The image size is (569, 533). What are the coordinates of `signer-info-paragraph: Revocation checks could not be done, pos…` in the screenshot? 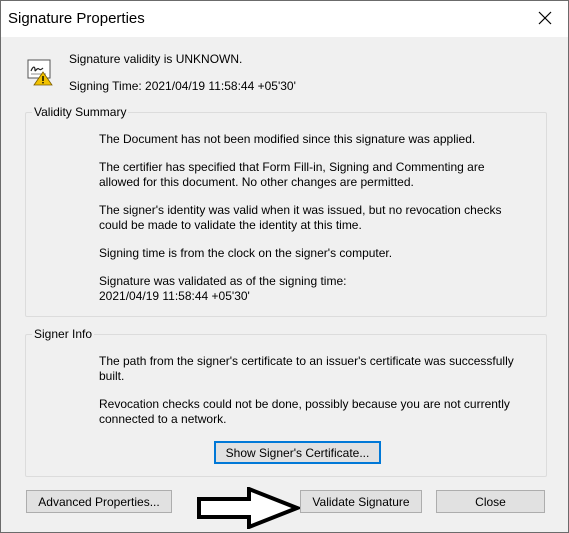 It's located at (304, 411).